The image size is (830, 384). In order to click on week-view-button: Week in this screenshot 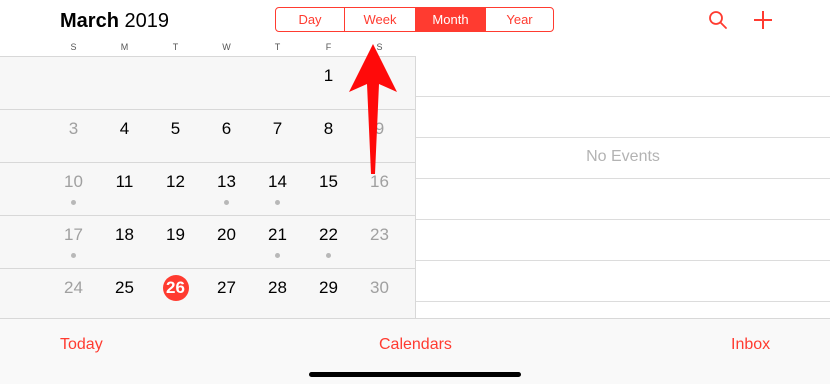, I will do `click(380, 19)`.